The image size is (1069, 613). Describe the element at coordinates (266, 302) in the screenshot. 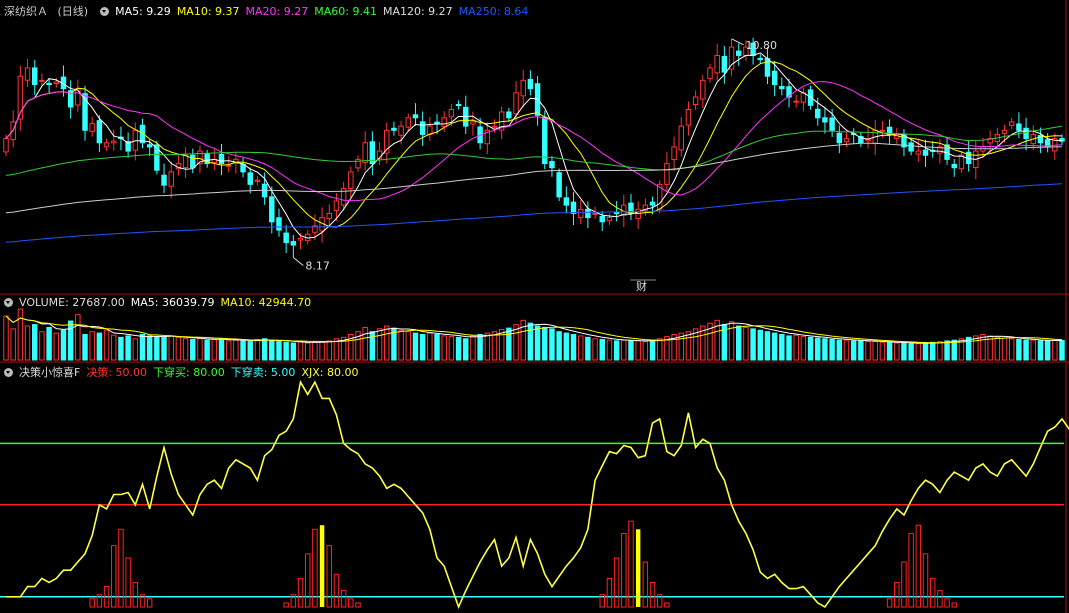

I see `volume-legend-item: MA10: 42944.70` at that location.